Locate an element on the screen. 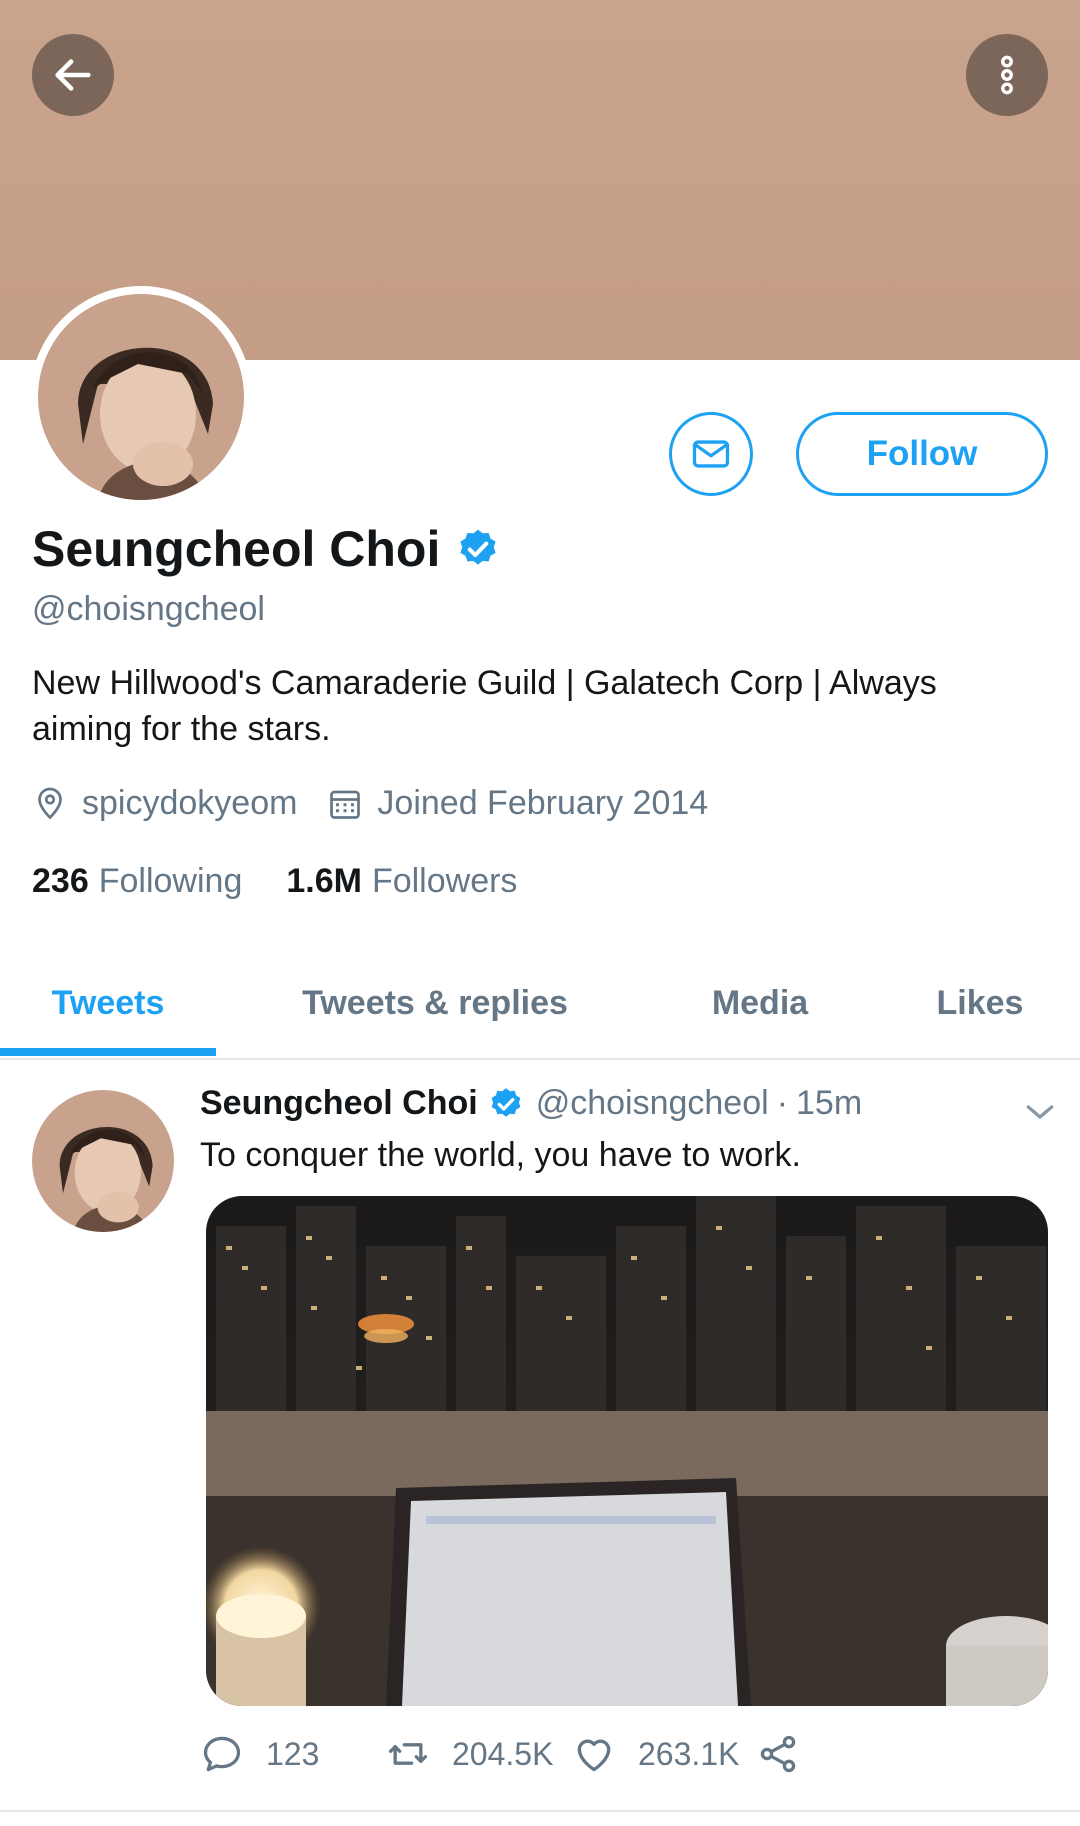  tweet-header: Seungcheol Choi @choisngcheol · 15m is located at coordinates (531, 1103).